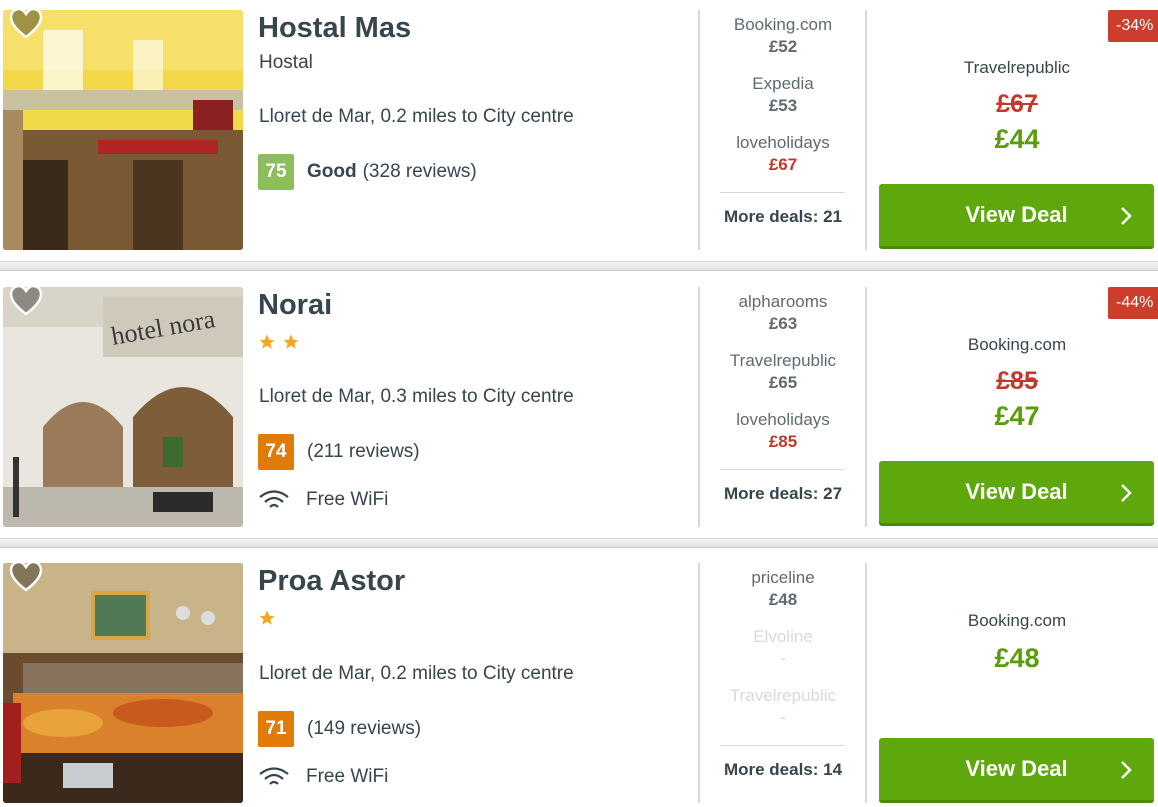 The image size is (1158, 807). What do you see at coordinates (363, 452) in the screenshot?
I see `review-count: (211 reviews)` at bounding box center [363, 452].